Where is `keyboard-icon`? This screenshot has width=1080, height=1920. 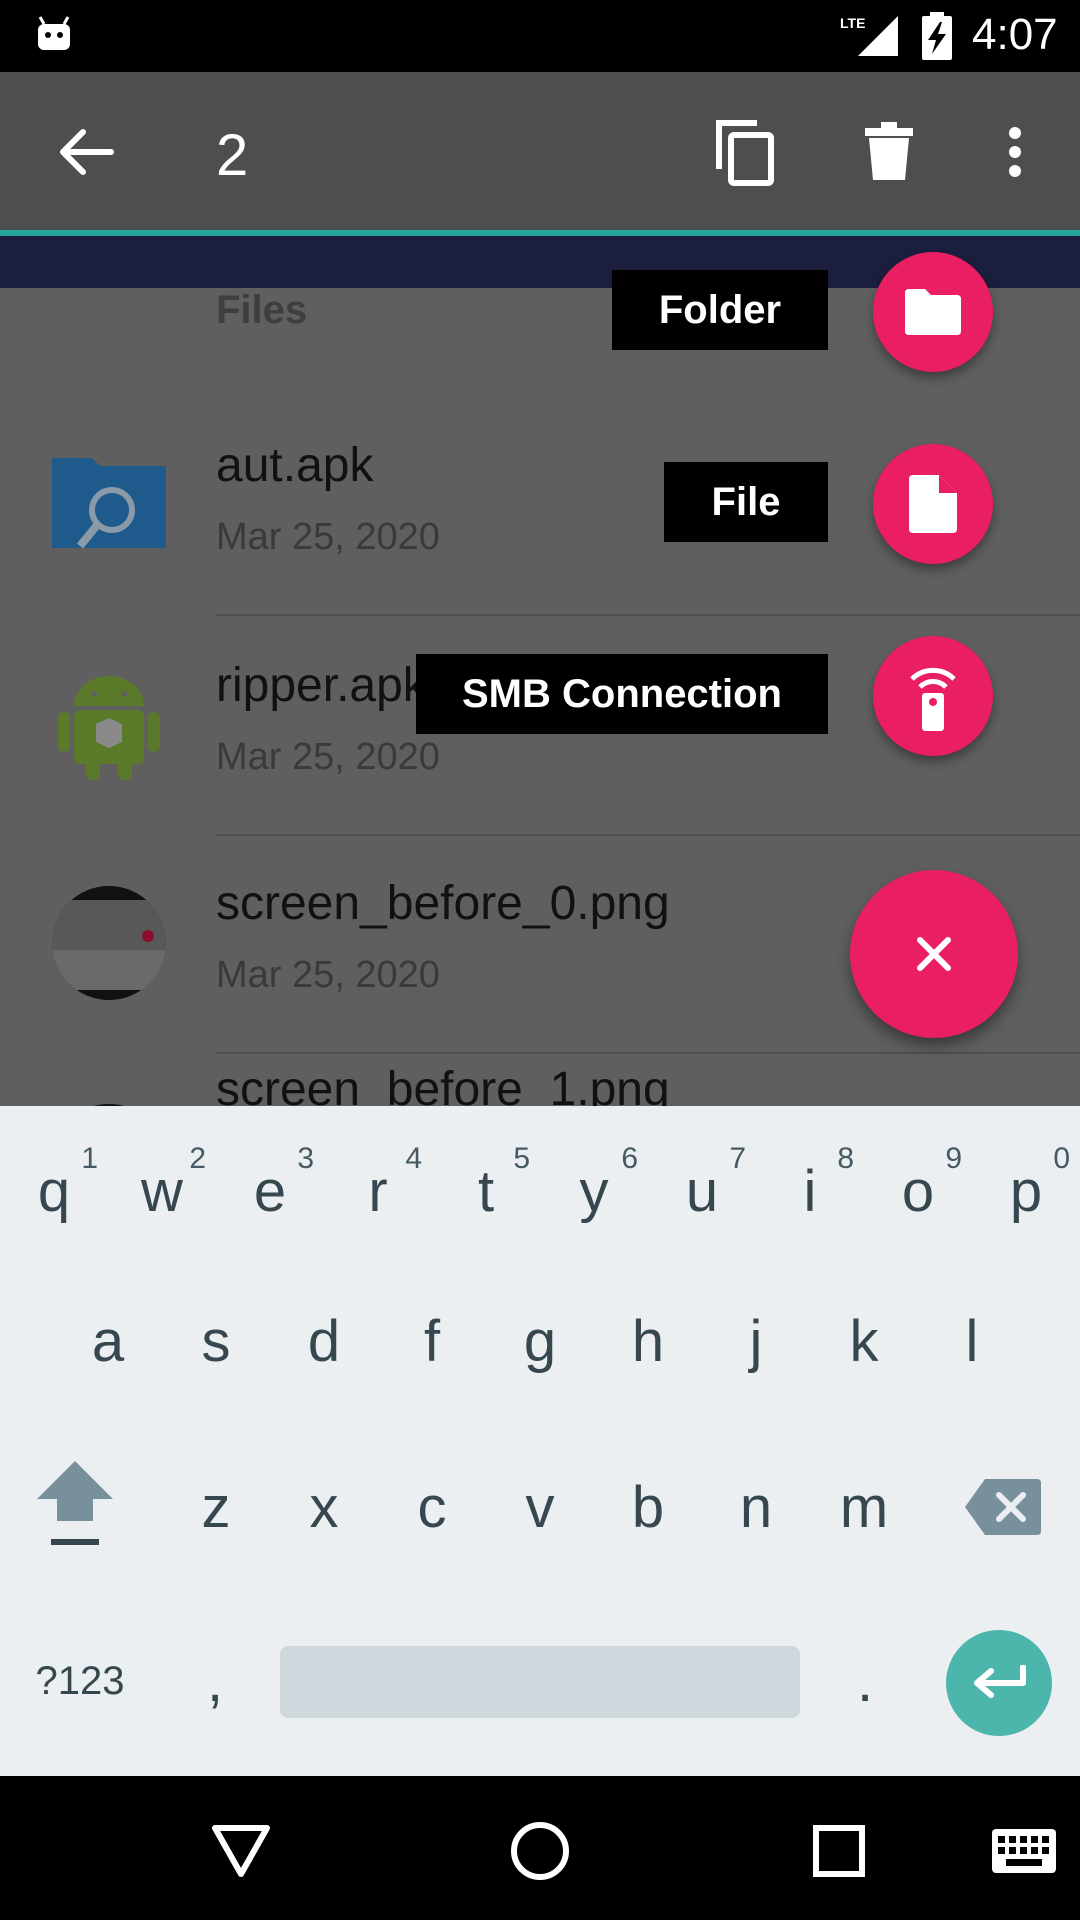
keyboard-icon is located at coordinates (1024, 1851).